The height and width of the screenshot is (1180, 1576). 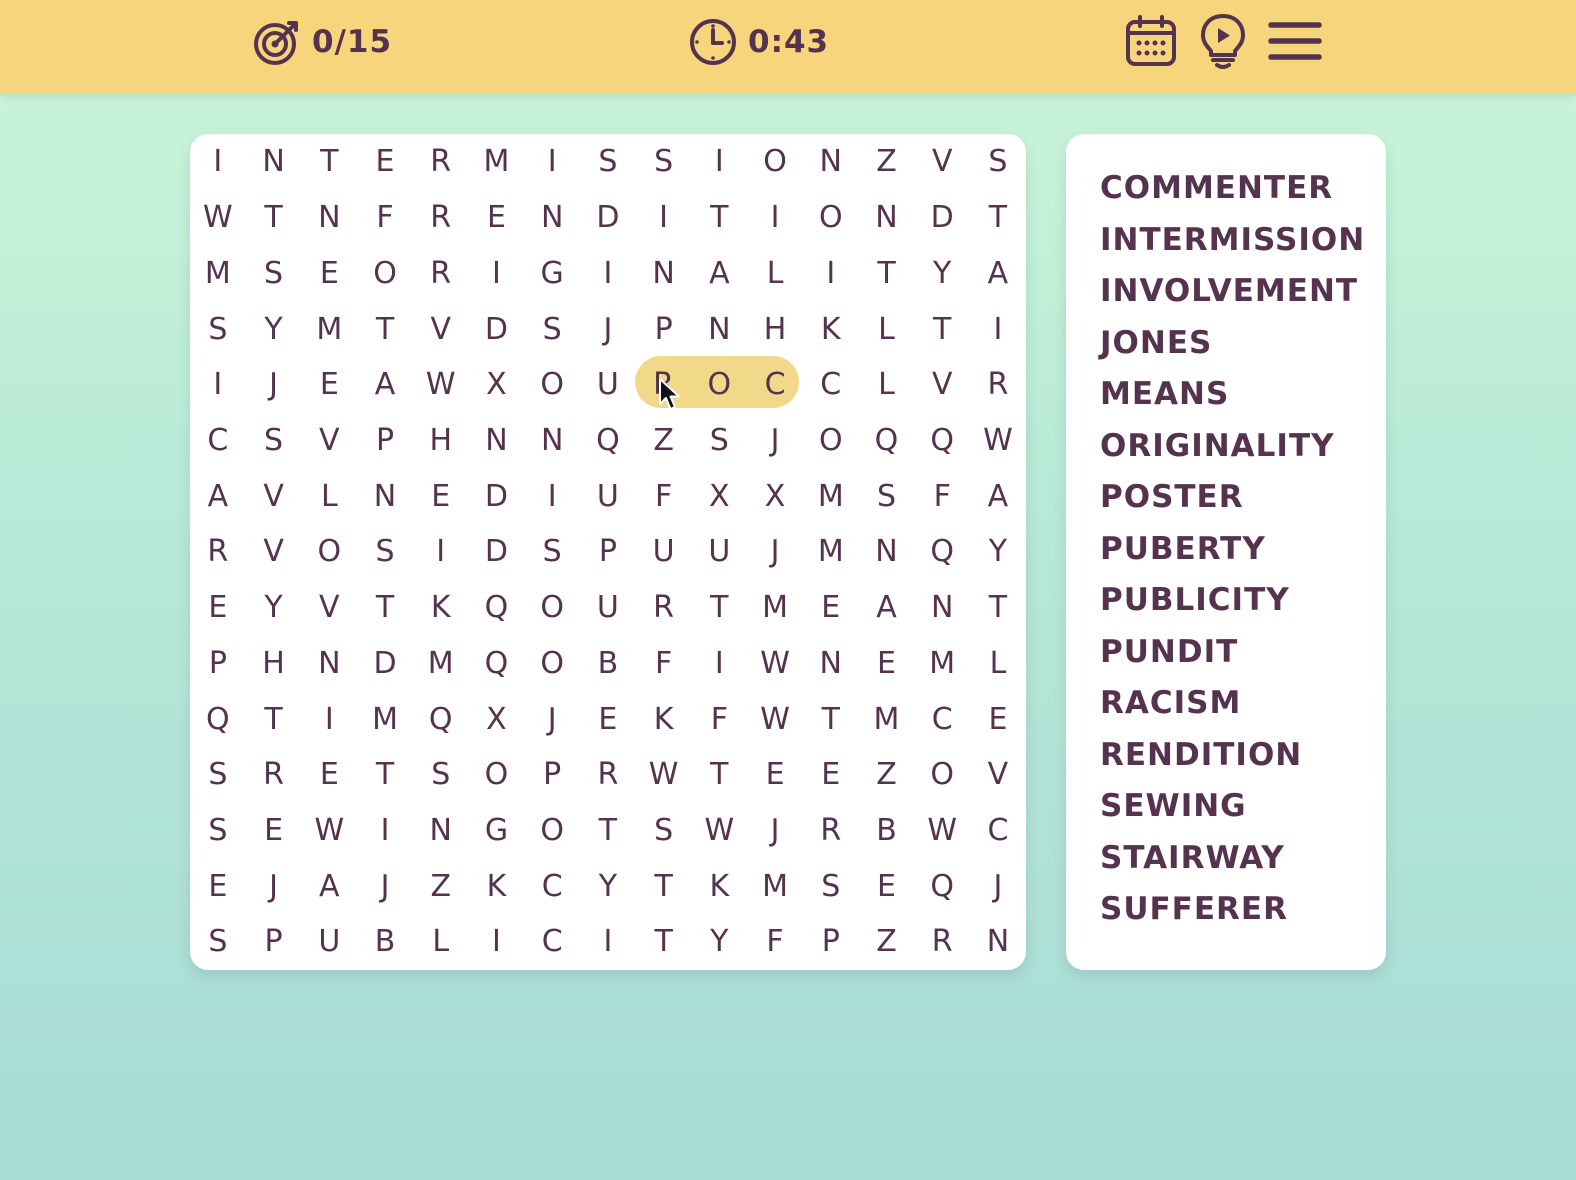 What do you see at coordinates (1223, 41) in the screenshot?
I see `hint-button` at bounding box center [1223, 41].